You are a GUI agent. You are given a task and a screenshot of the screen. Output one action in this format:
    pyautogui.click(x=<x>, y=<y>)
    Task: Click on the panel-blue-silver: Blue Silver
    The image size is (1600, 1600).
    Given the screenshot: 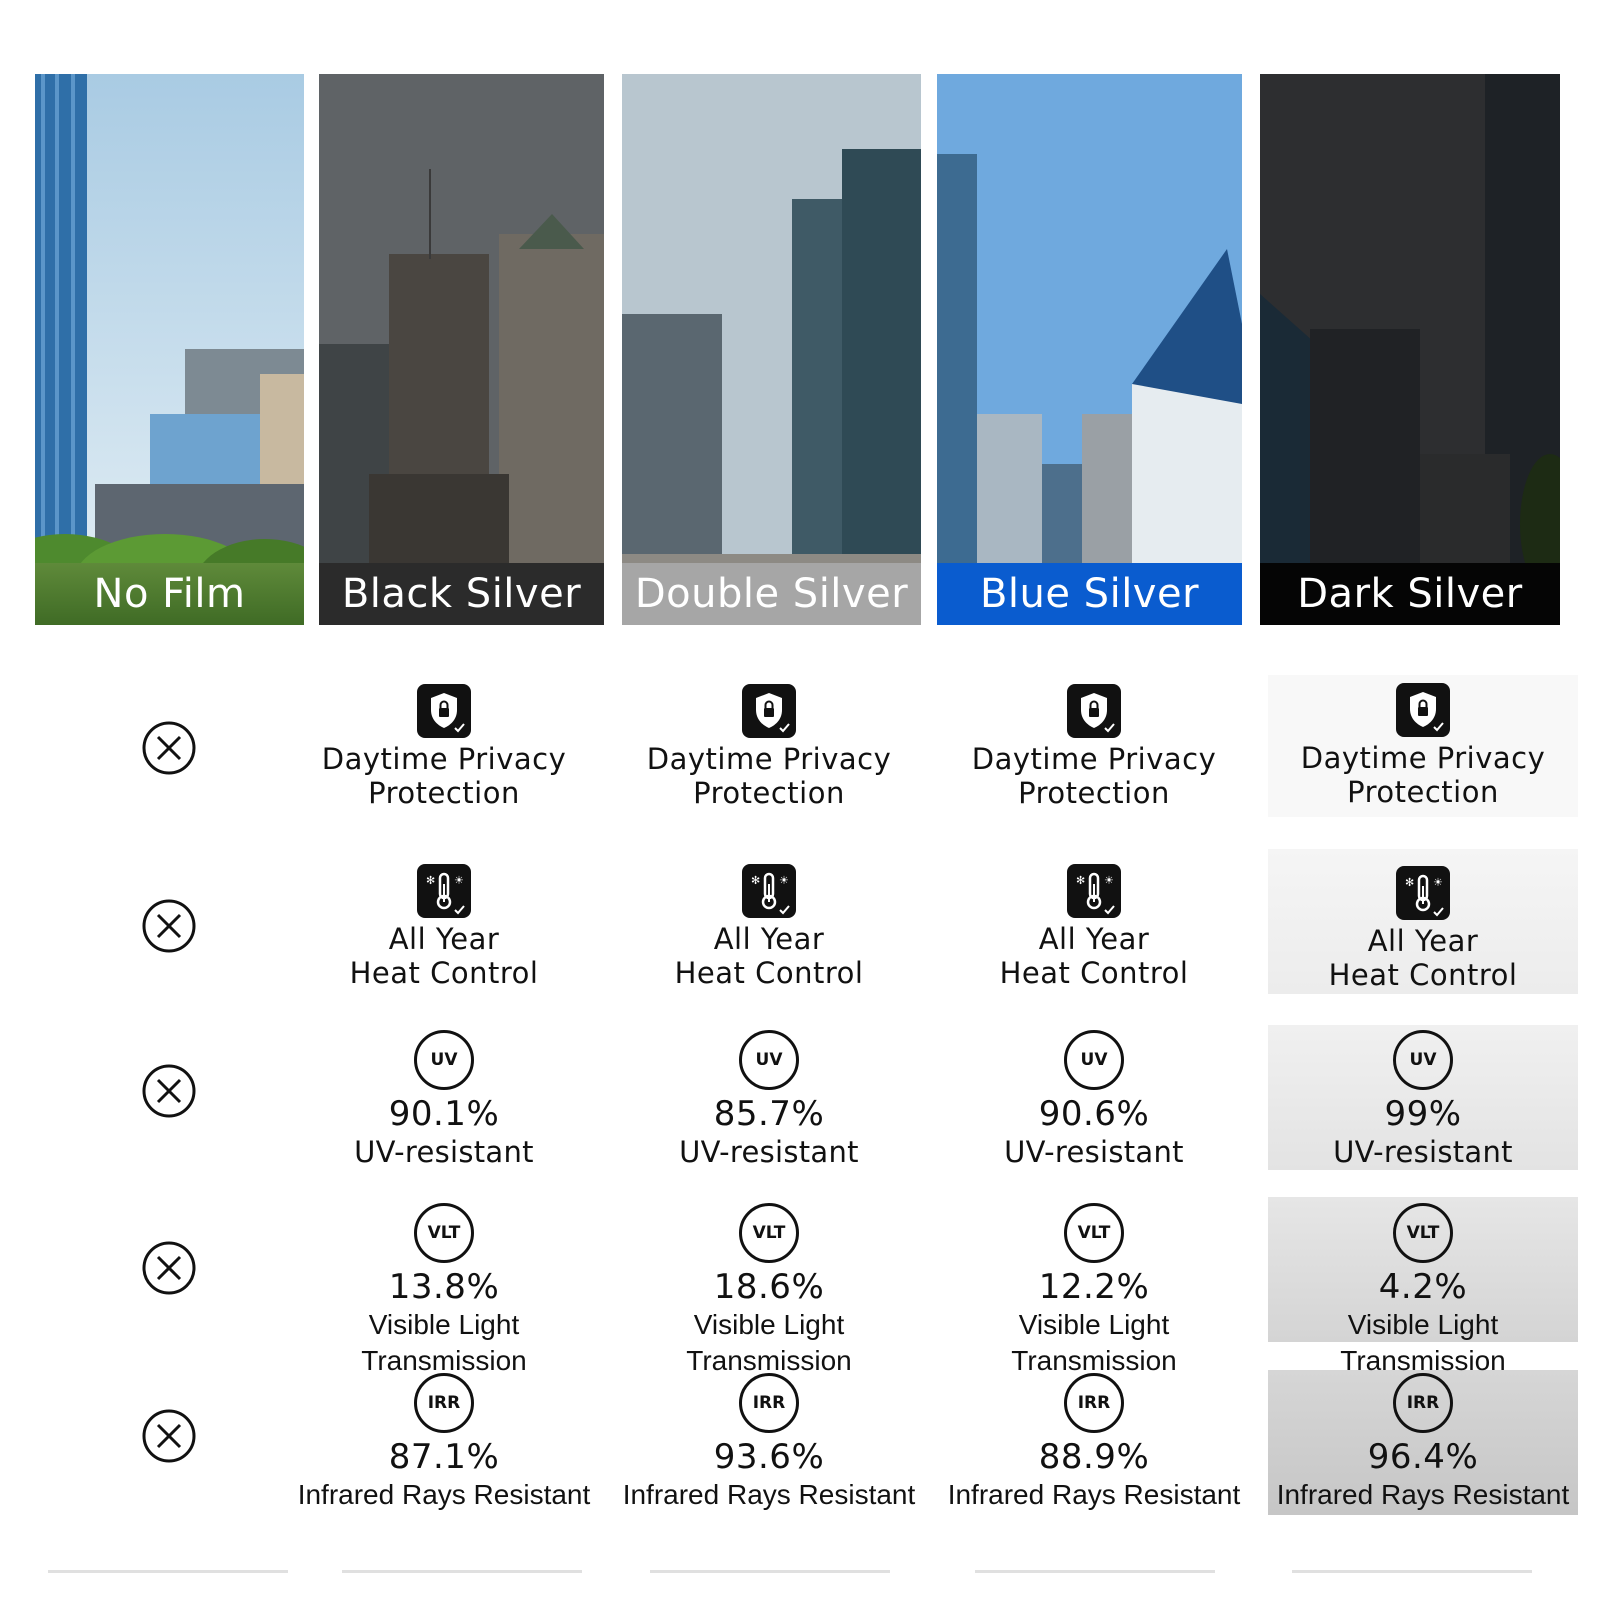 What is the action you would take?
    pyautogui.click(x=1089, y=349)
    